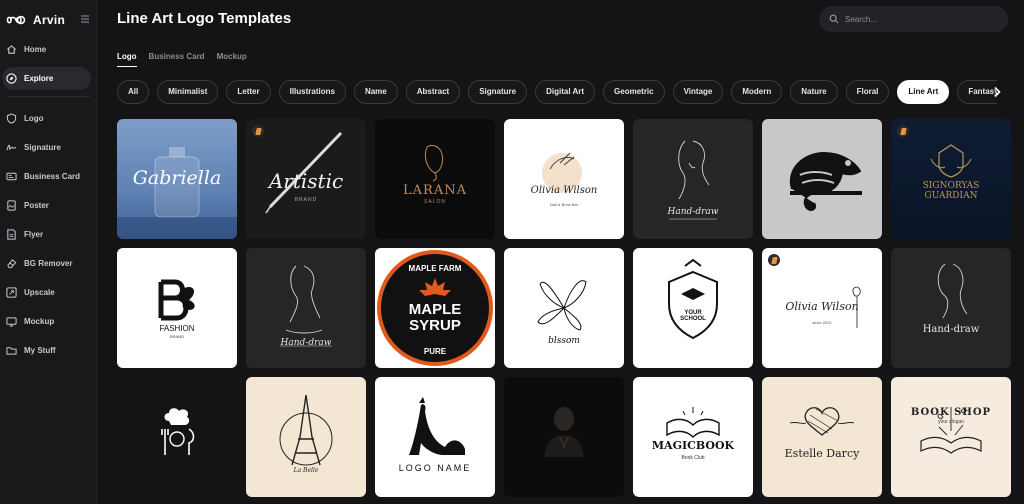 This screenshot has height=504, width=1024. Describe the element at coordinates (698, 92) in the screenshot. I see `filter-chip-vintage: Vintage` at that location.